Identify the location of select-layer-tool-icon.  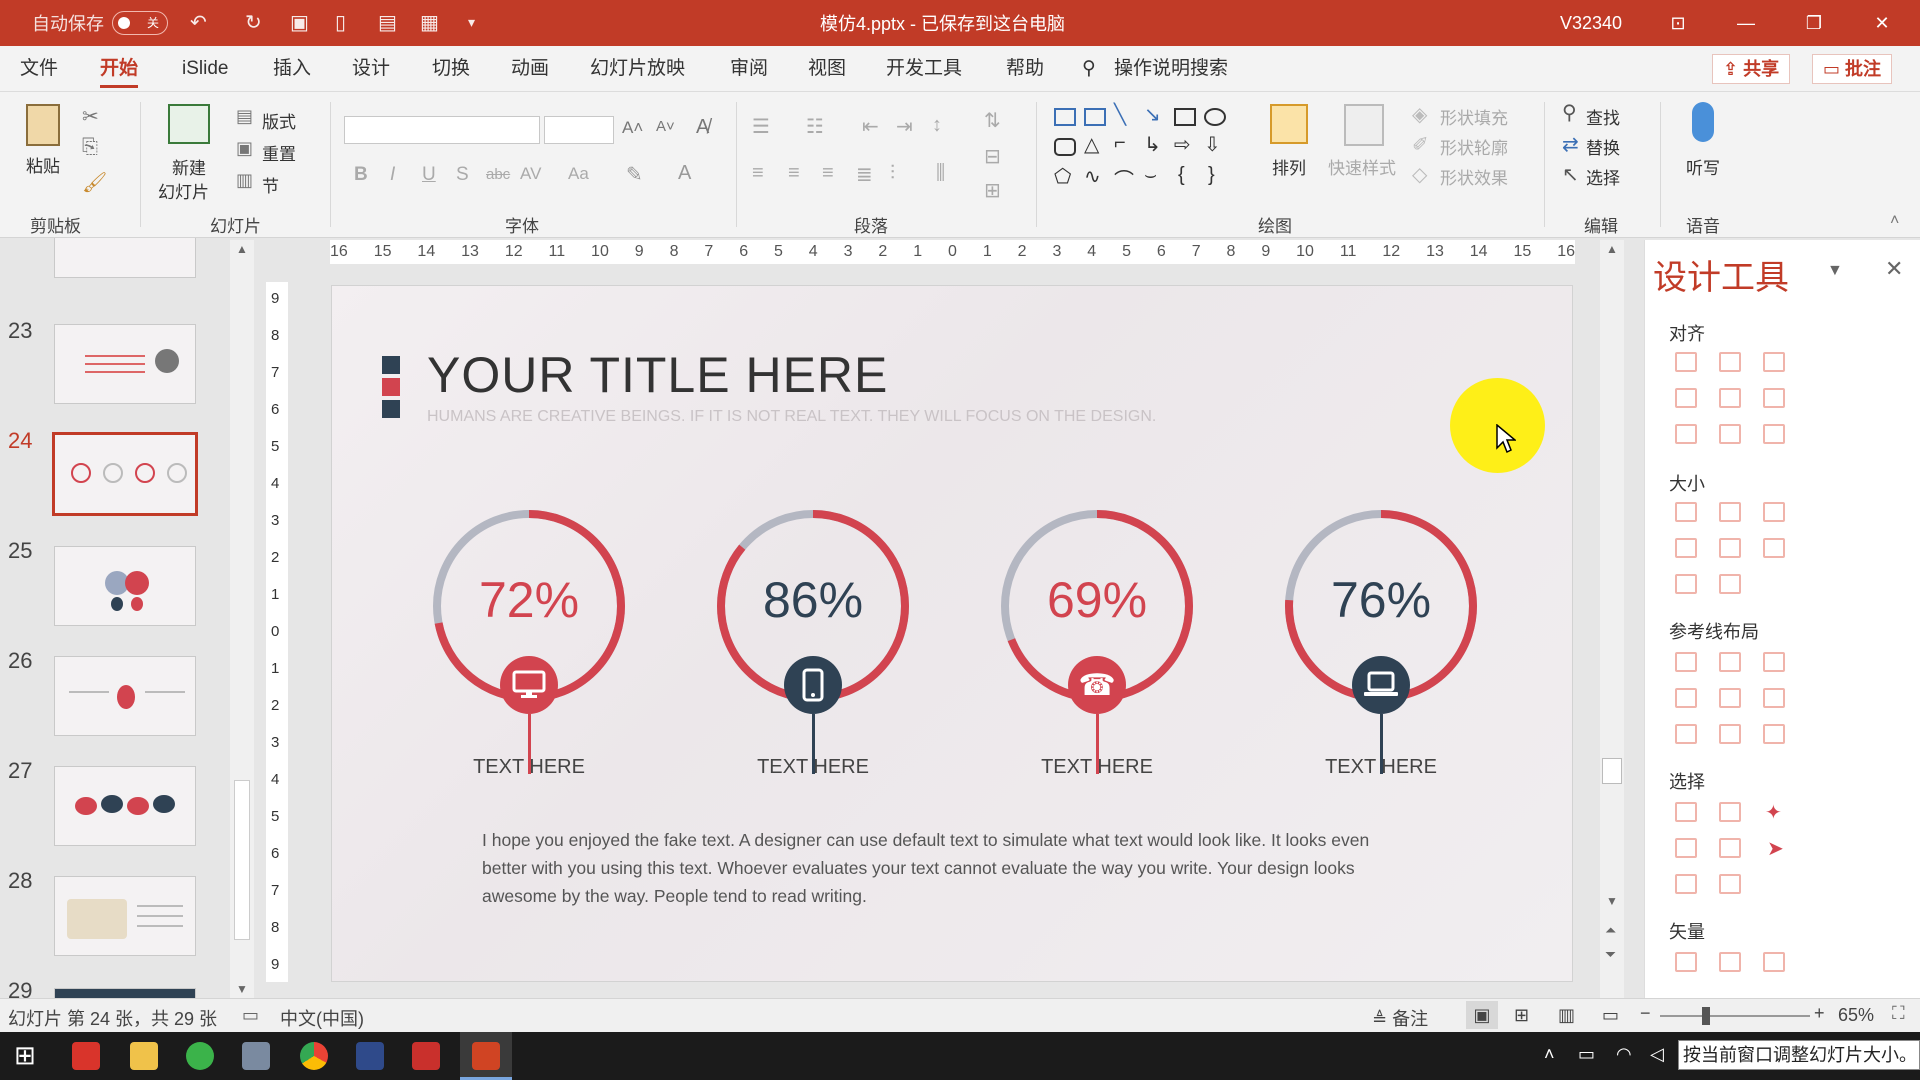
(1730, 884).